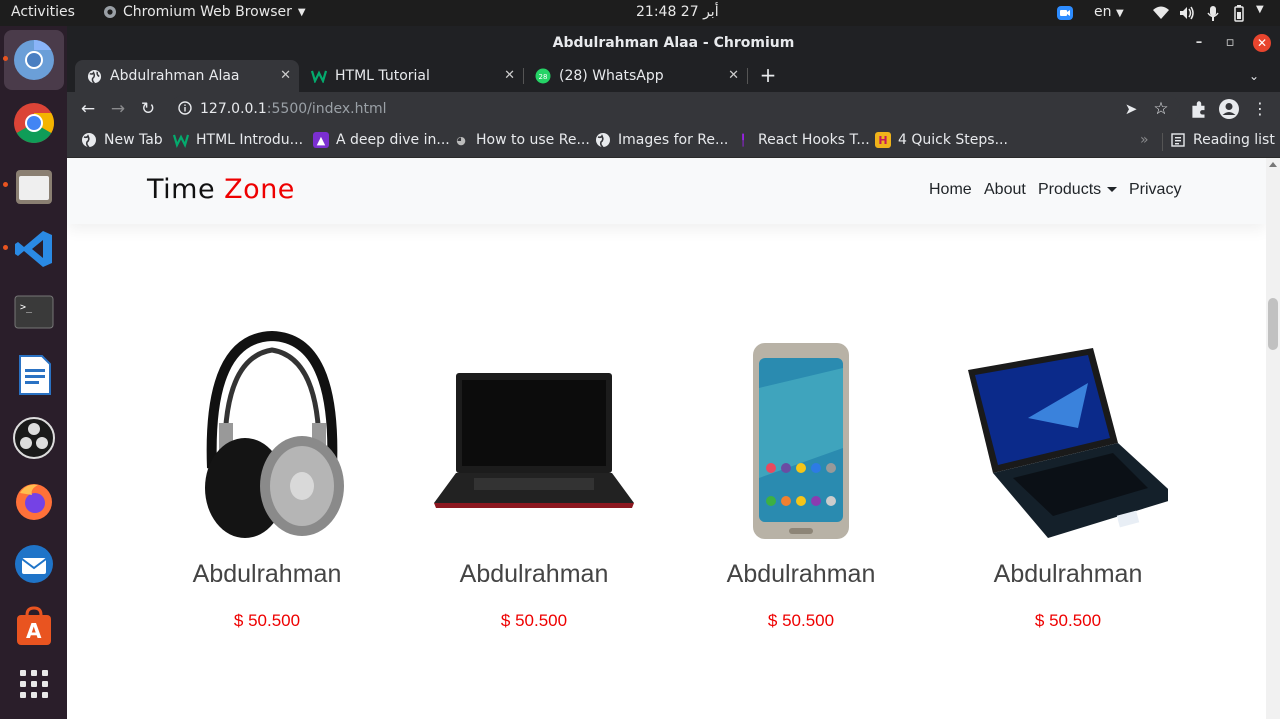 The height and width of the screenshot is (719, 1280). I want to click on files-icon, so click(34, 187).